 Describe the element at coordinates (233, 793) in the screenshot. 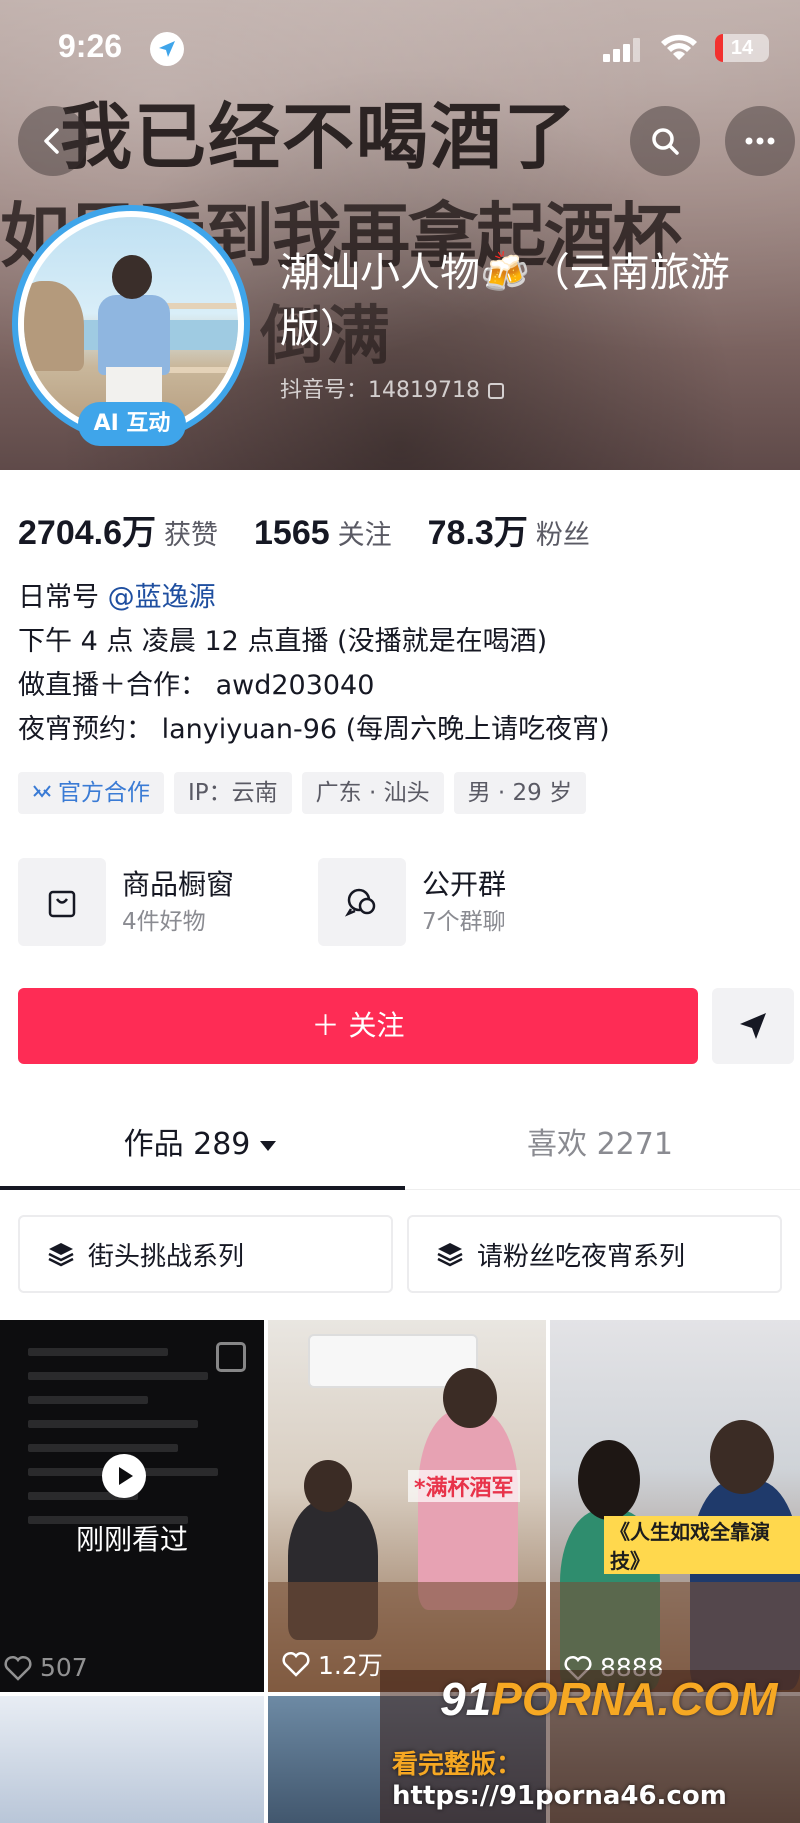

I see `tag-ip: IP：云南` at that location.